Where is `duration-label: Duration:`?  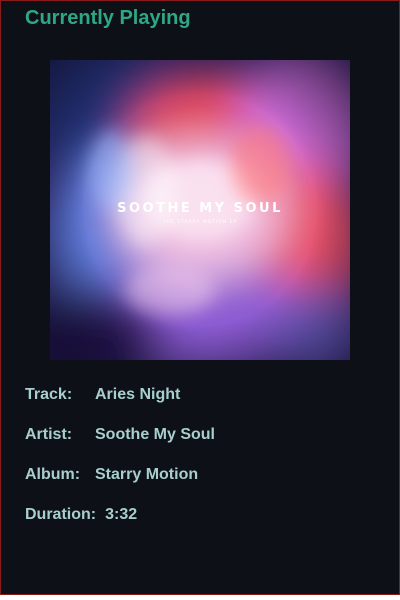 duration-label: Duration: is located at coordinates (61, 514).